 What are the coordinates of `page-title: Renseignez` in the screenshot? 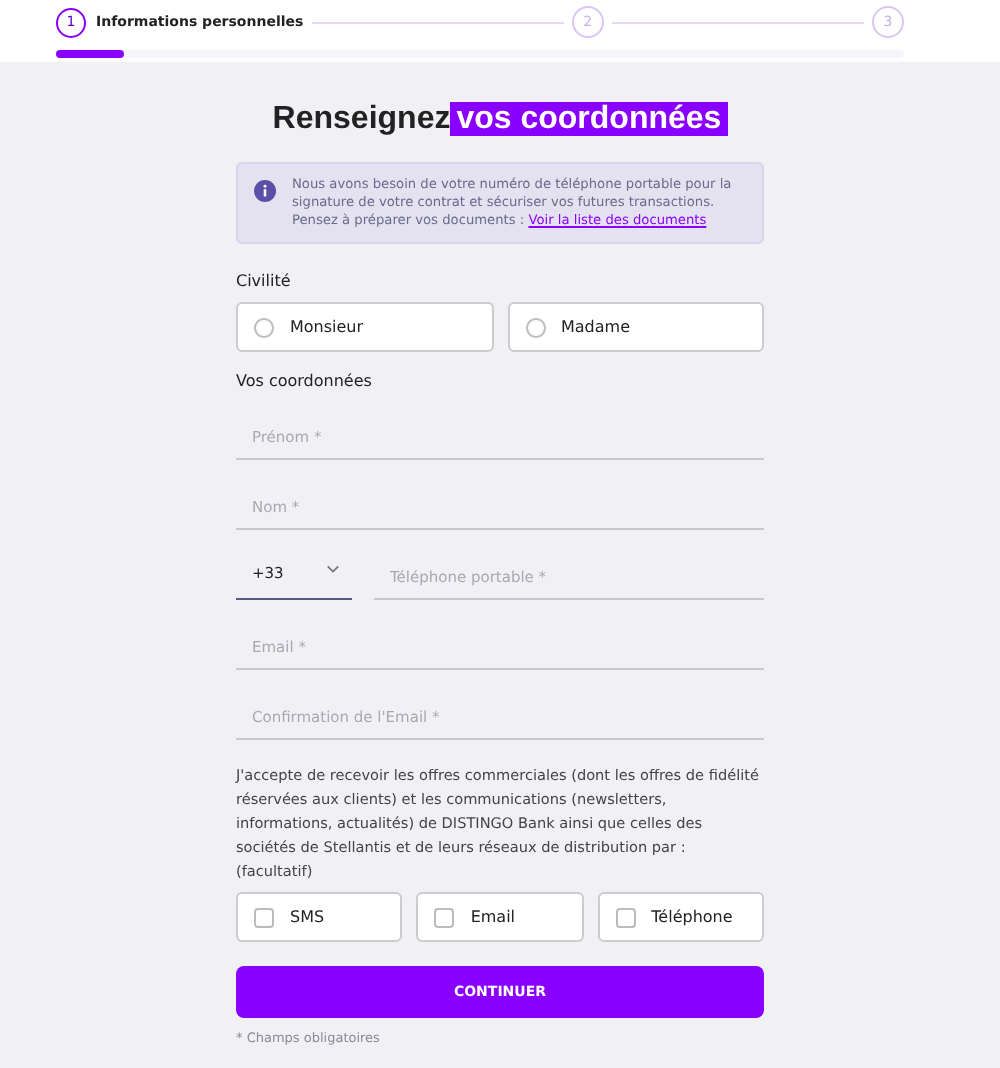 It's located at (361, 119).